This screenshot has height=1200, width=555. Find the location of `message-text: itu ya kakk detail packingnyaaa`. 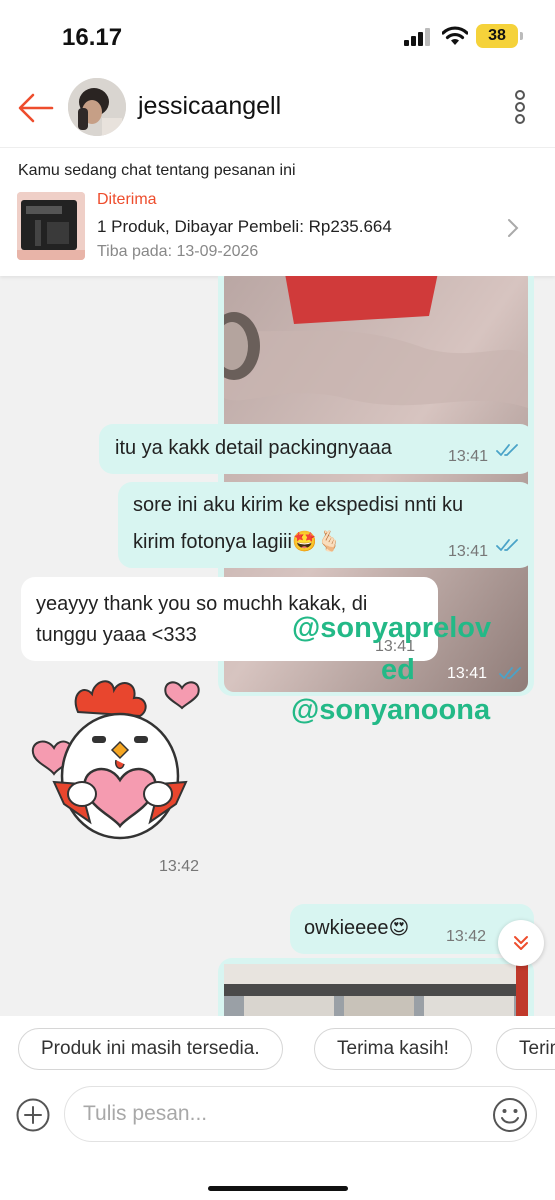

message-text: itu ya kakk detail packingnyaaa is located at coordinates (253, 448).